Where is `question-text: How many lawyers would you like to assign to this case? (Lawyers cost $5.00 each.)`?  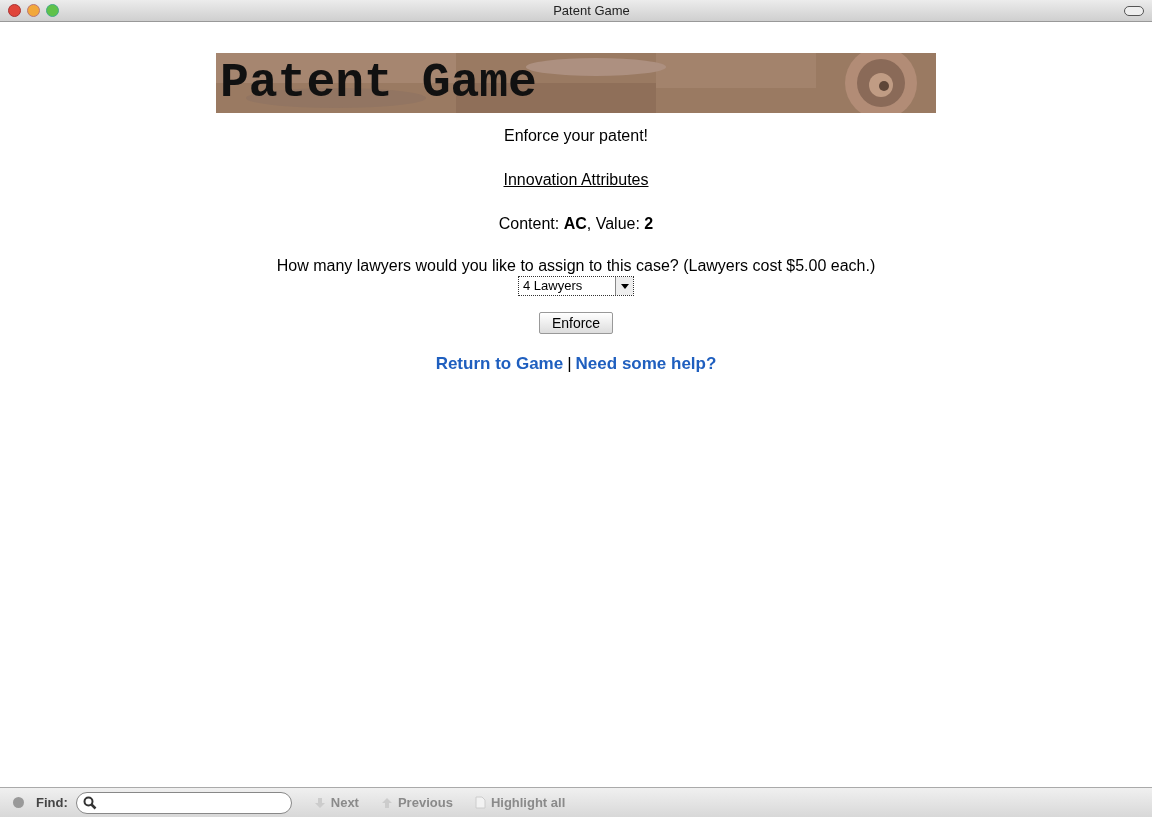
question-text: How many lawyers would you like to assign to this case? (Lawyers cost $5.00 each.) is located at coordinates (576, 266).